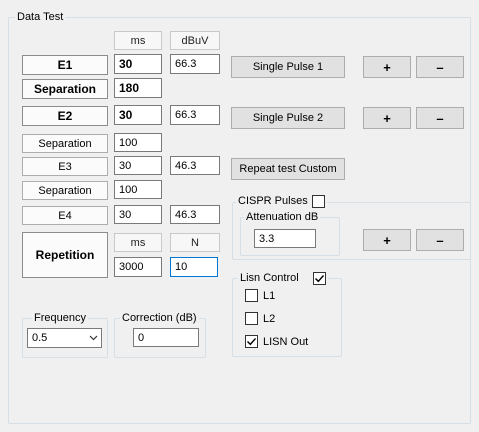 The image size is (479, 432). I want to click on lisn-l1-checkbox, so click(251, 295).